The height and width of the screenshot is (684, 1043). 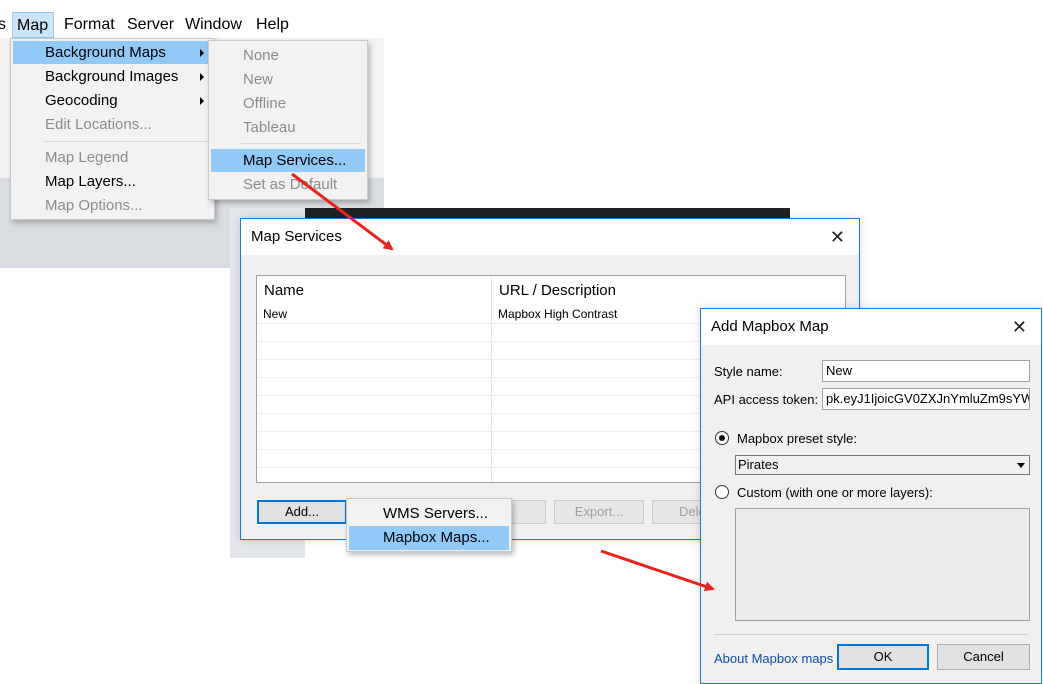 What do you see at coordinates (657, 570) in the screenshot?
I see `arrow-to-mapbox-dialog` at bounding box center [657, 570].